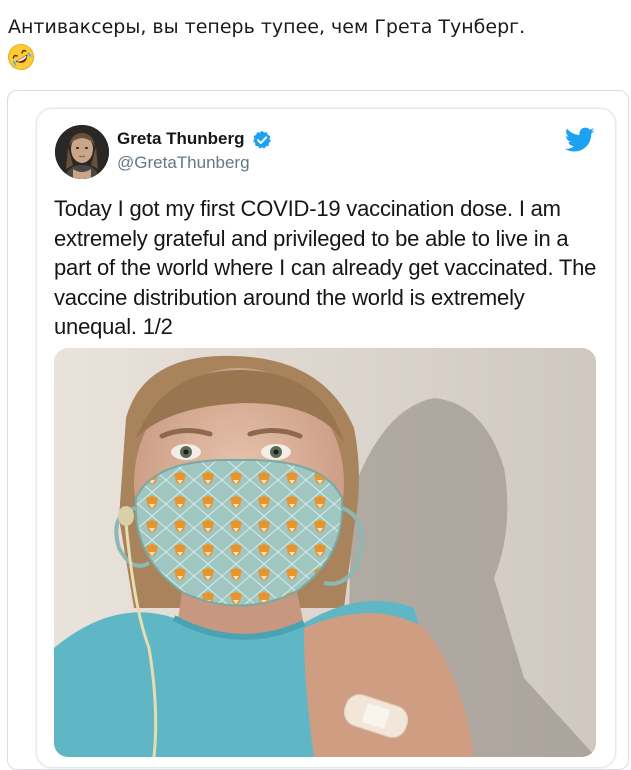  Describe the element at coordinates (262, 139) in the screenshot. I see `verified-badge-icon` at that location.